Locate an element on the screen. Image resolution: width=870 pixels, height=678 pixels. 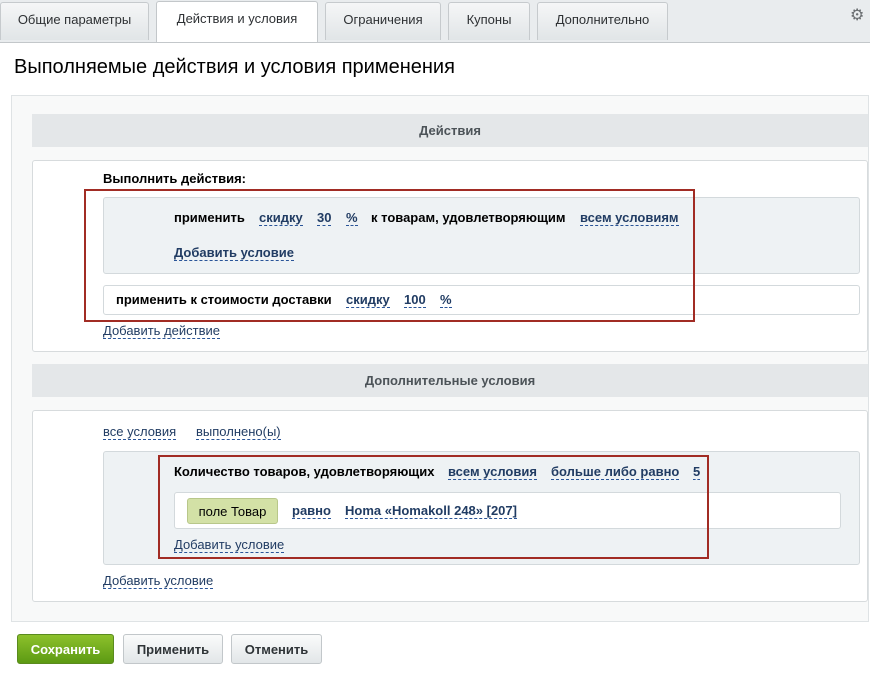
gear-icon: ⚙ is located at coordinates (858, 16).